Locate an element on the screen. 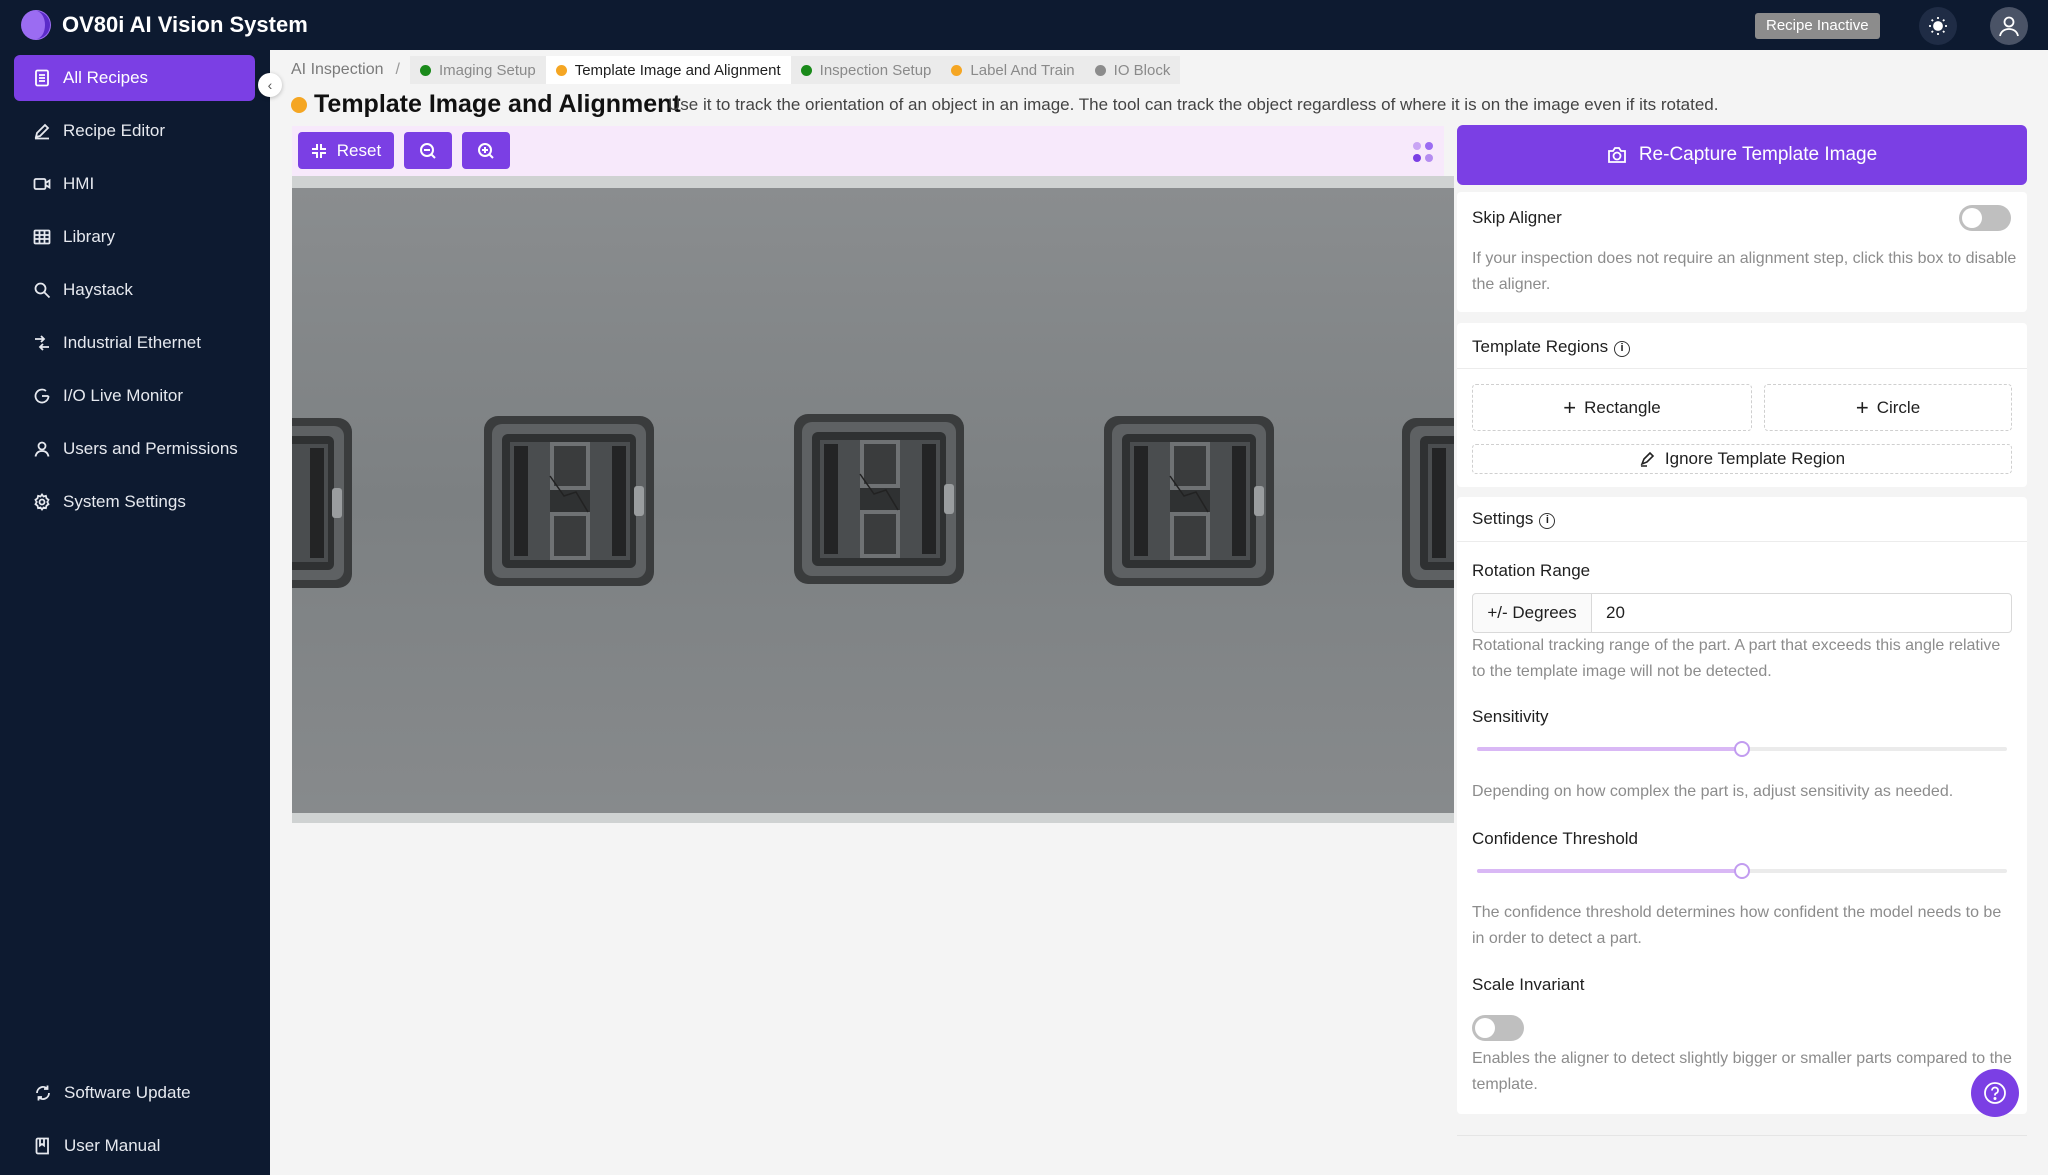 The height and width of the screenshot is (1175, 2048). network-icon is located at coordinates (42, 343).